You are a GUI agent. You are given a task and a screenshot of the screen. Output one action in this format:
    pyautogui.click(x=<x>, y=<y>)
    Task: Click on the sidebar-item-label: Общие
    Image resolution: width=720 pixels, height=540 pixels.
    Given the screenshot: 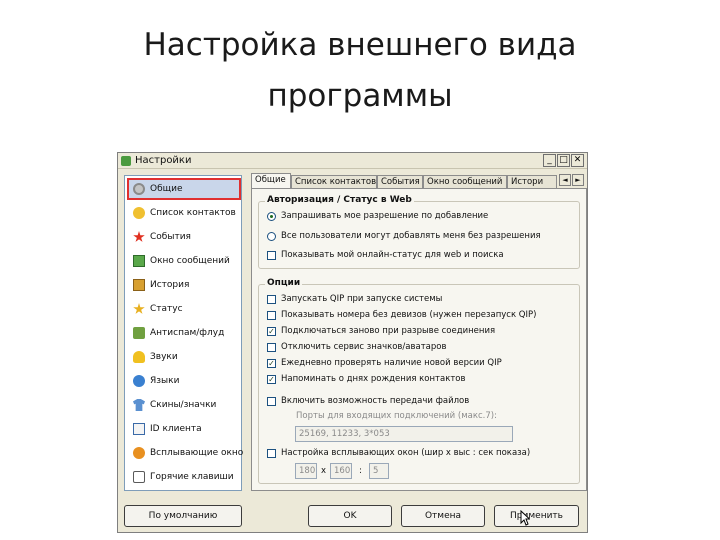 What is the action you would take?
    pyautogui.click(x=166, y=189)
    